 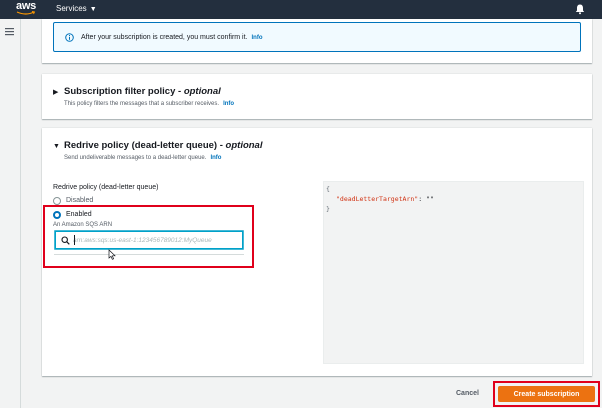 What do you see at coordinates (57, 201) in the screenshot?
I see `radio-disabled` at bounding box center [57, 201].